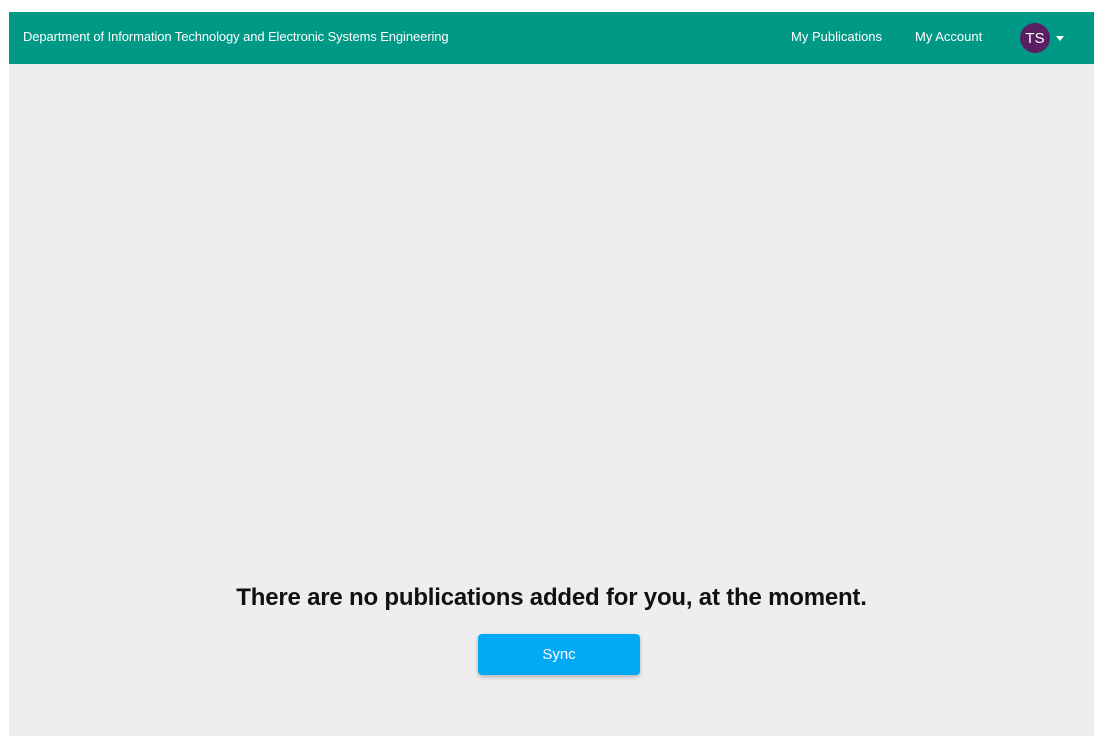 This screenshot has height=736, width=1094. I want to click on avatar: TS, so click(1035, 38).